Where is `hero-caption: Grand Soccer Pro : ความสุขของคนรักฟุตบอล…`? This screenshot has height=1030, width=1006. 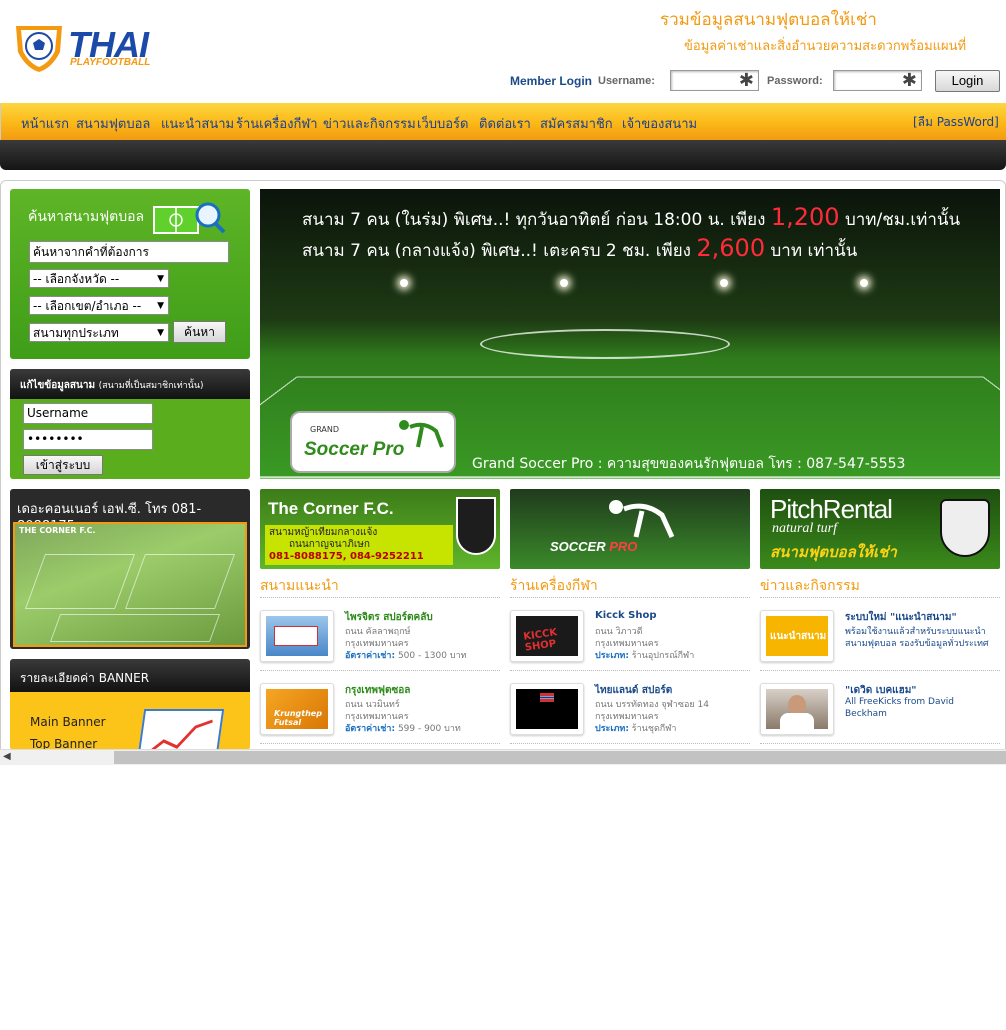 hero-caption: Grand Soccer Pro : ความสุขของคนรักฟุตบอล… is located at coordinates (689, 464).